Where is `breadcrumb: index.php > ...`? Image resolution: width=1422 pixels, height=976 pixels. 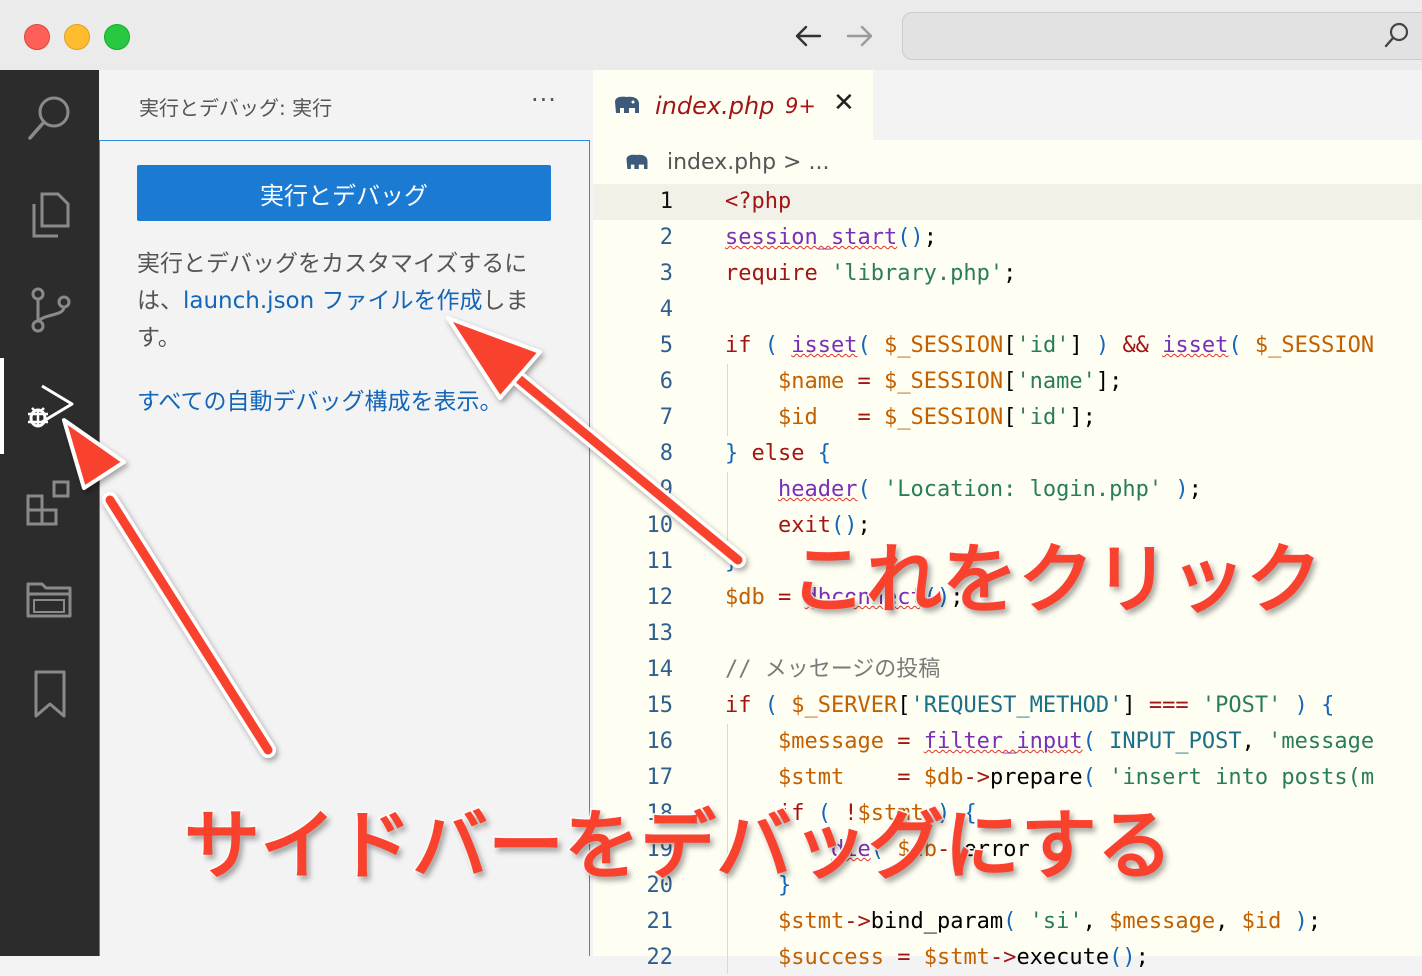
breadcrumb: index.php > ... is located at coordinates (748, 162).